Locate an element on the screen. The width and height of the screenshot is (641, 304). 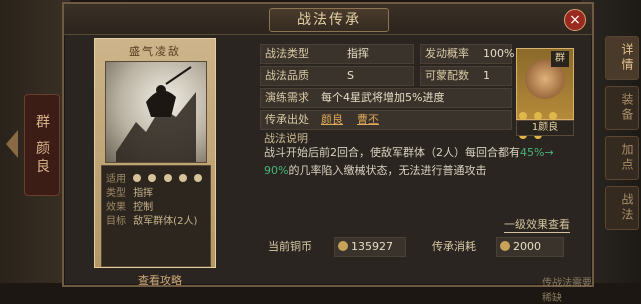
hero-portrait: 群 is located at coordinates (545, 93).